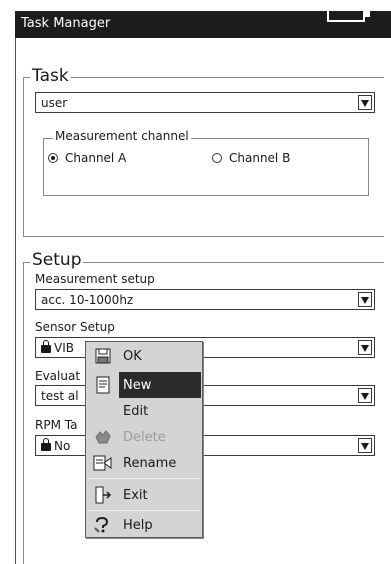 The height and width of the screenshot is (564, 391). Describe the element at coordinates (62, 446) in the screenshot. I see `rpm-value: No` at that location.